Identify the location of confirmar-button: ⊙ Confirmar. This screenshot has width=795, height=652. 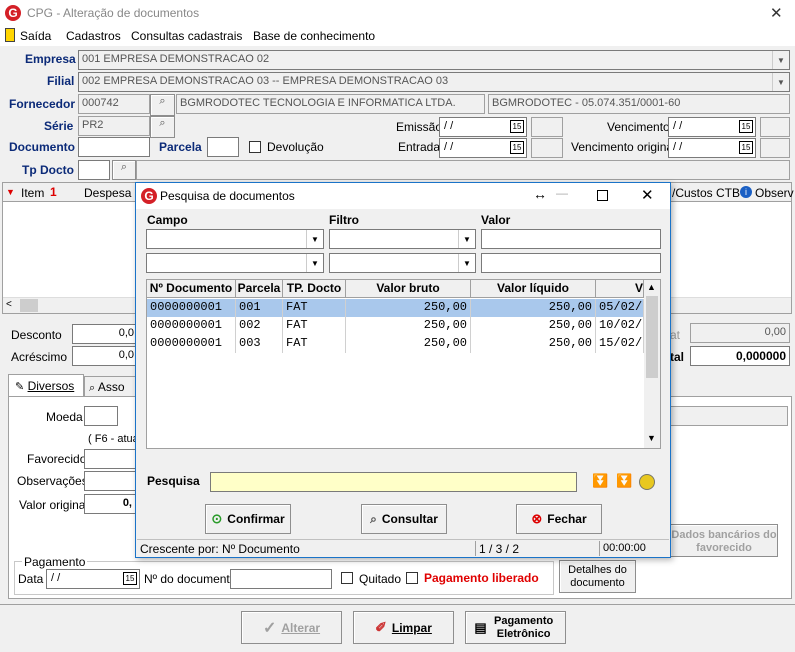
(248, 519).